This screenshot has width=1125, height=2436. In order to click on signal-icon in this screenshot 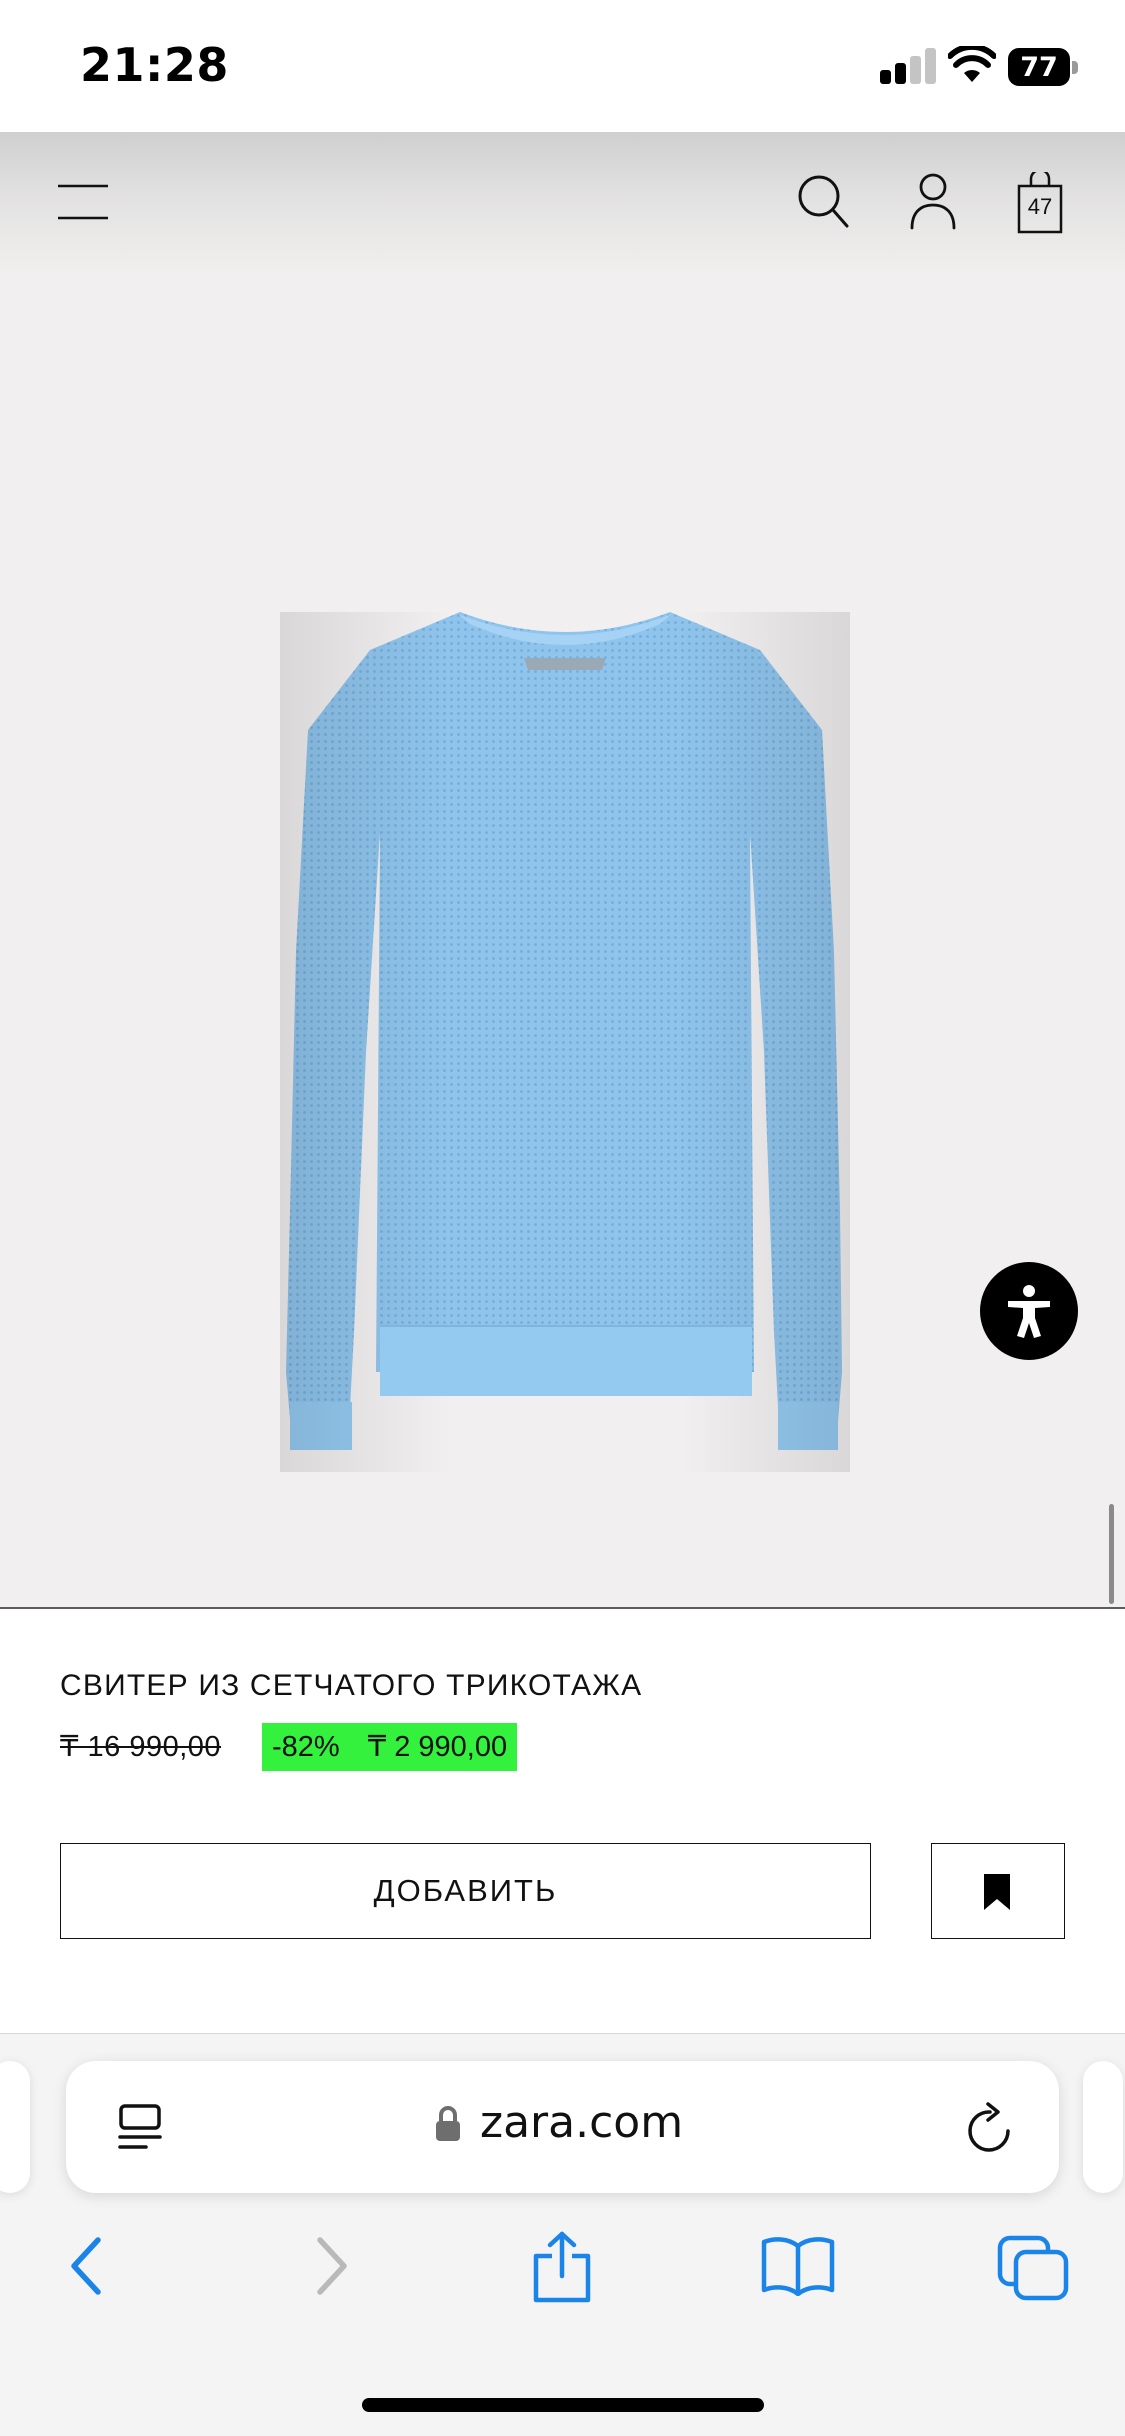, I will do `click(908, 66)`.